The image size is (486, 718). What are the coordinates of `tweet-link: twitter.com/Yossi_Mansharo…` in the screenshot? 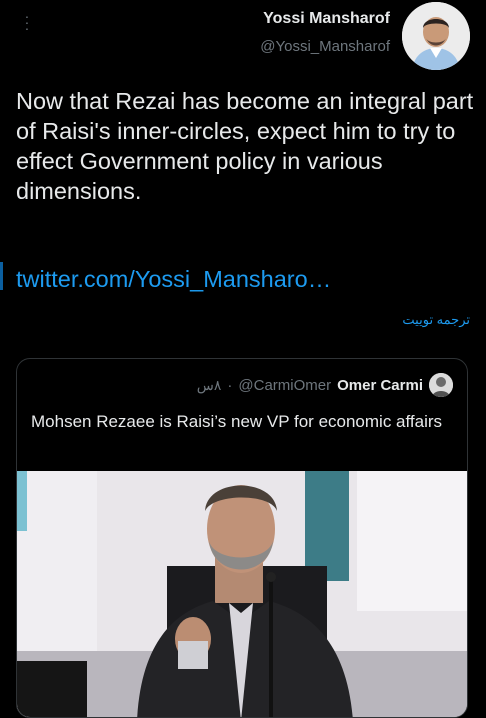 It's located at (173, 279).